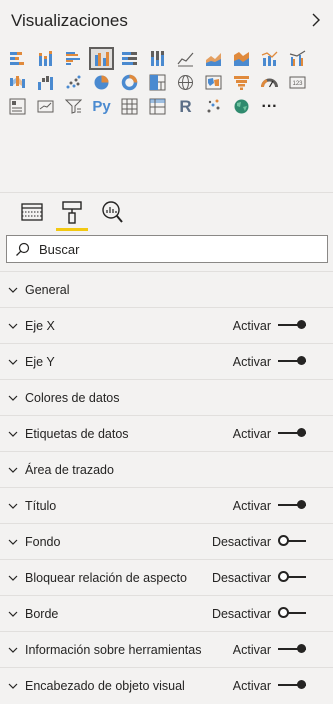 Image resolution: width=333 pixels, height=704 pixels. Describe the element at coordinates (241, 106) in the screenshot. I see `globe-icon` at that location.